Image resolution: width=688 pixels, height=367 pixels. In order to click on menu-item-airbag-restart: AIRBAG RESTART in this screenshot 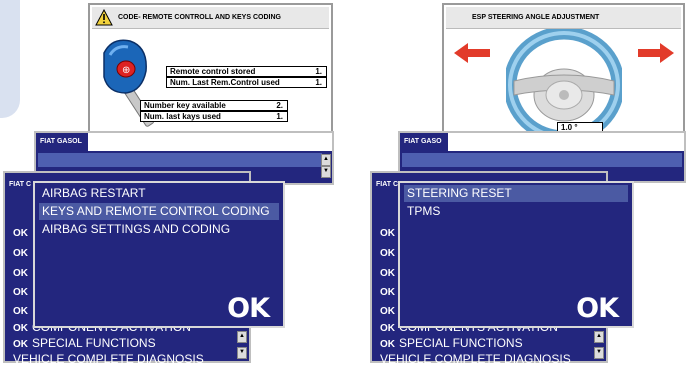, I will do `click(159, 193)`.